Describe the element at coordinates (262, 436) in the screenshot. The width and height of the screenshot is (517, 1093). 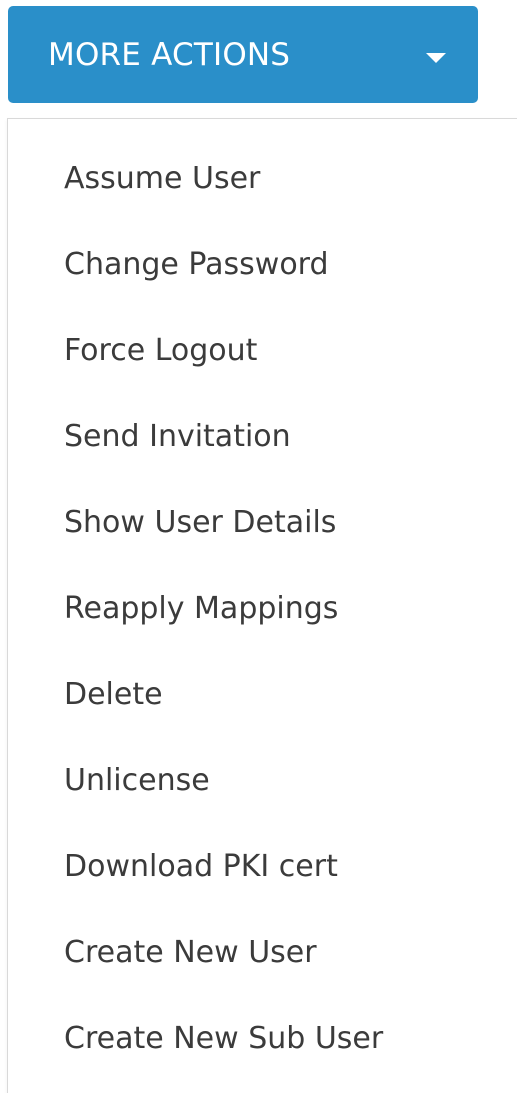
I see `menu-item-send-invitation: Send Invitation` at that location.